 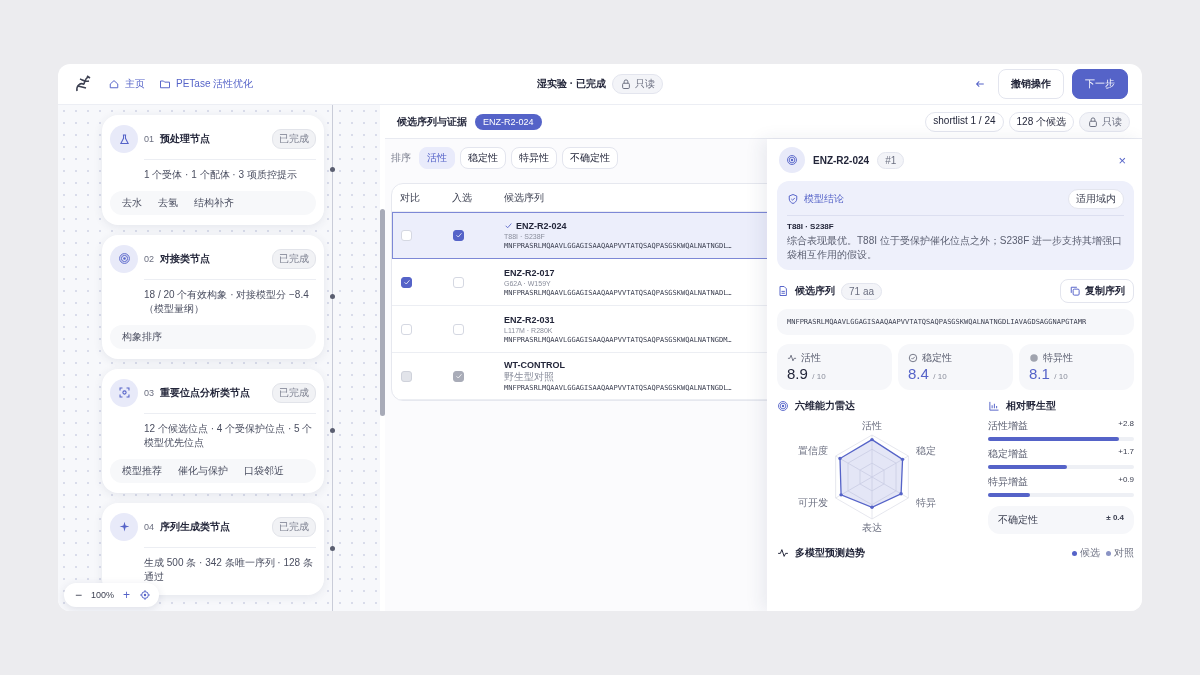 What do you see at coordinates (534, 158) in the screenshot?
I see `sort-option: 特异性` at bounding box center [534, 158].